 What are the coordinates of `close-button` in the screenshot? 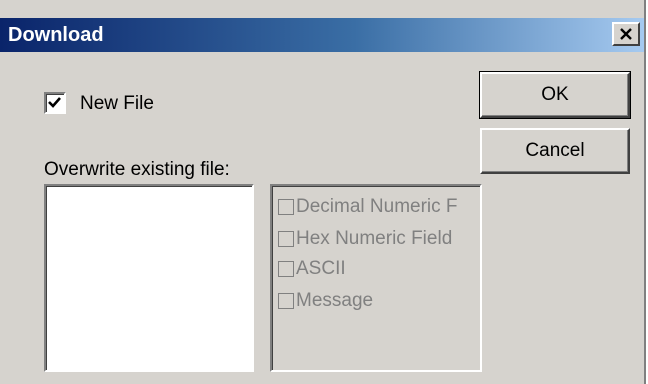 It's located at (626, 34).